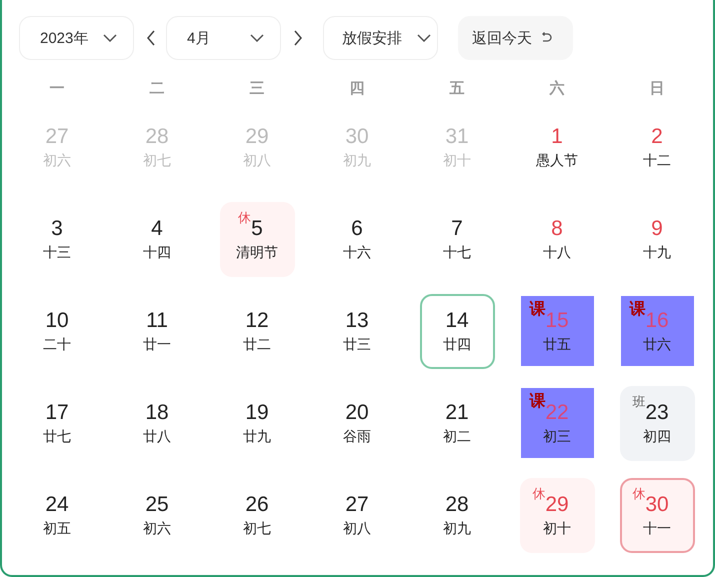 The height and width of the screenshot is (577, 715). Describe the element at coordinates (257, 437) in the screenshot. I see `lunar-date: 廿九` at that location.